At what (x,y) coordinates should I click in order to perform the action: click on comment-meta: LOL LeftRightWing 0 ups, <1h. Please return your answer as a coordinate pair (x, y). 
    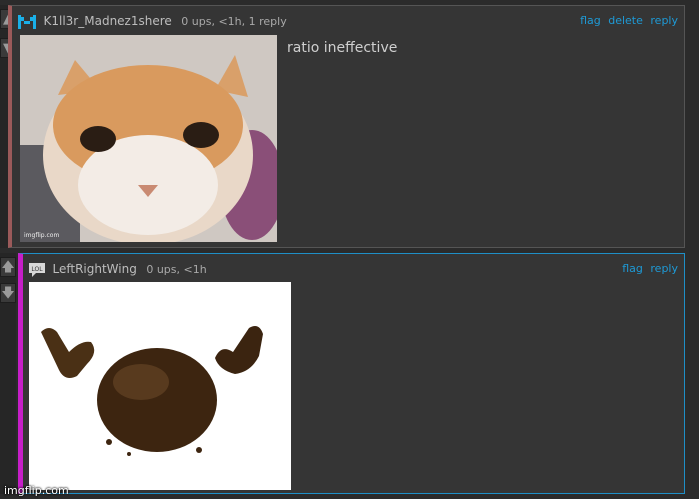
    Looking at the image, I should click on (118, 269).